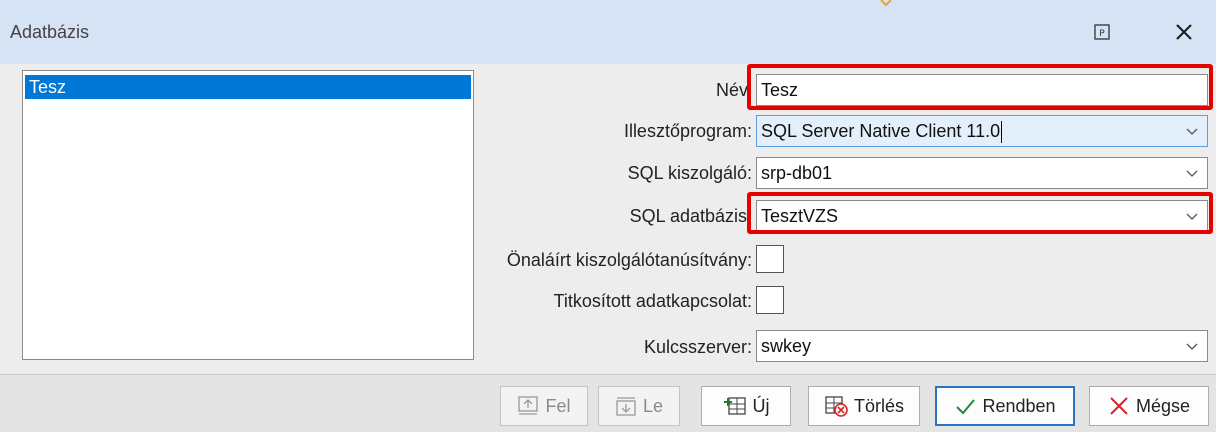 Image resolution: width=1216 pixels, height=432 pixels. I want to click on move-down-button: Le, so click(639, 406).